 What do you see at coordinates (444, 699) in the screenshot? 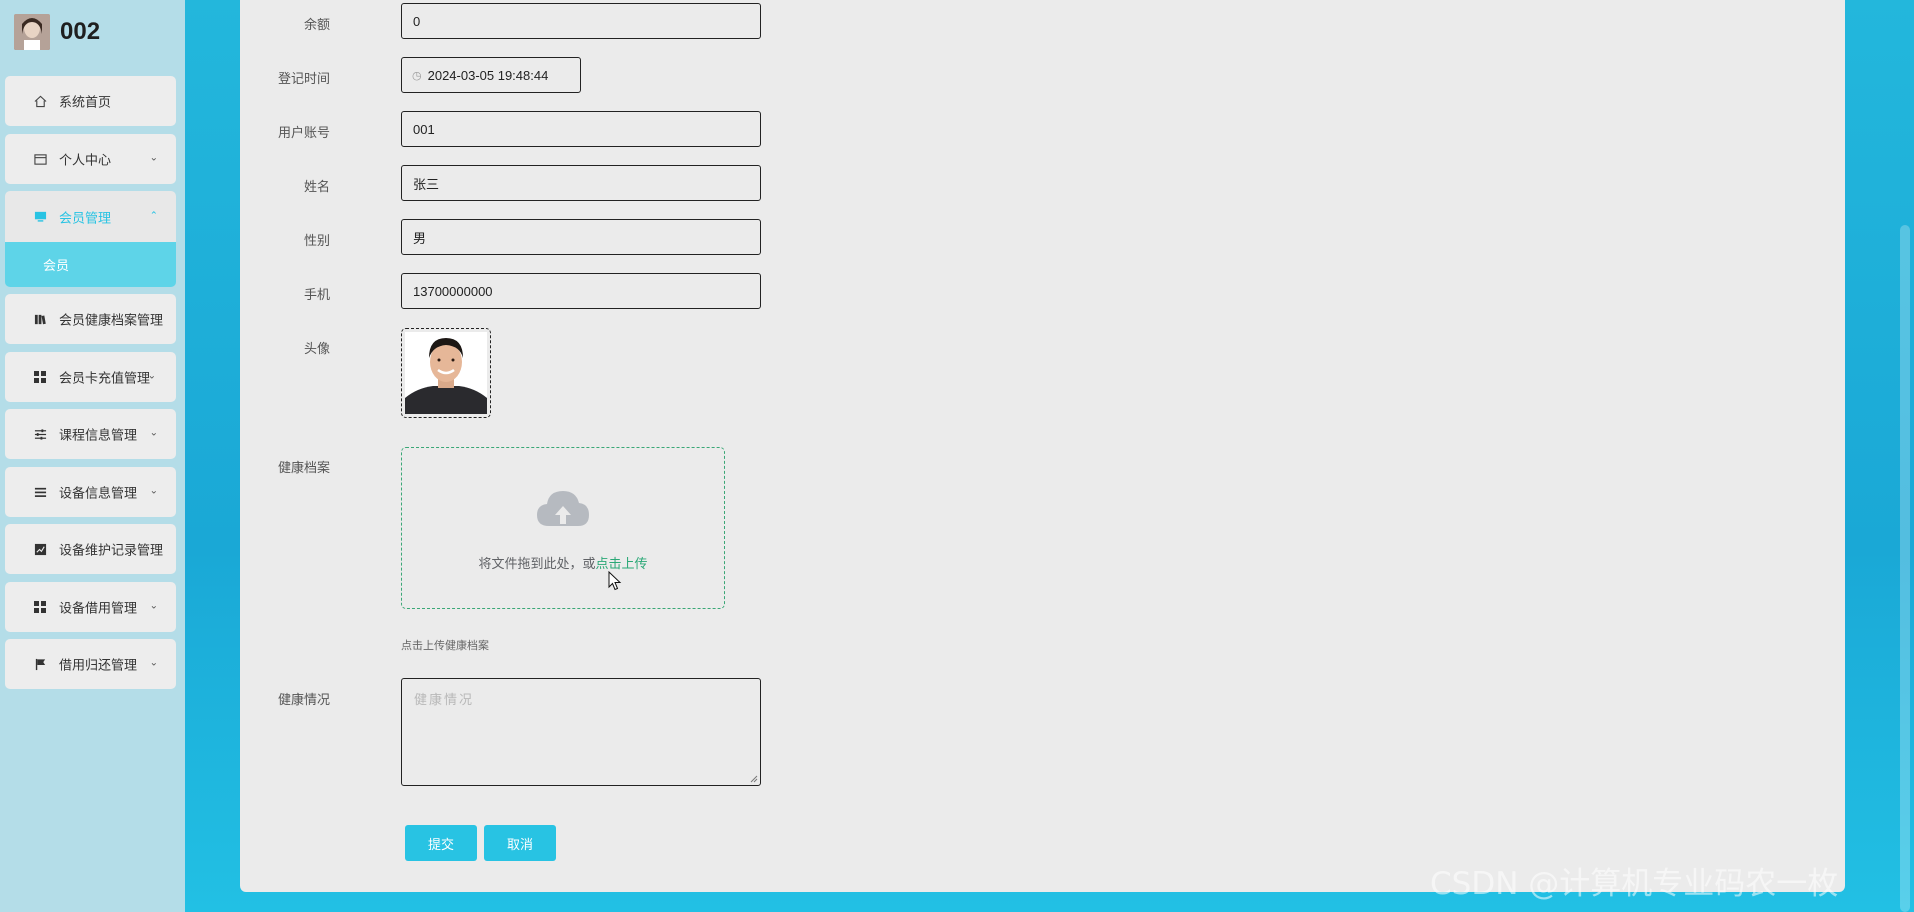
I see `health-status-placeholder: 健康情况` at bounding box center [444, 699].